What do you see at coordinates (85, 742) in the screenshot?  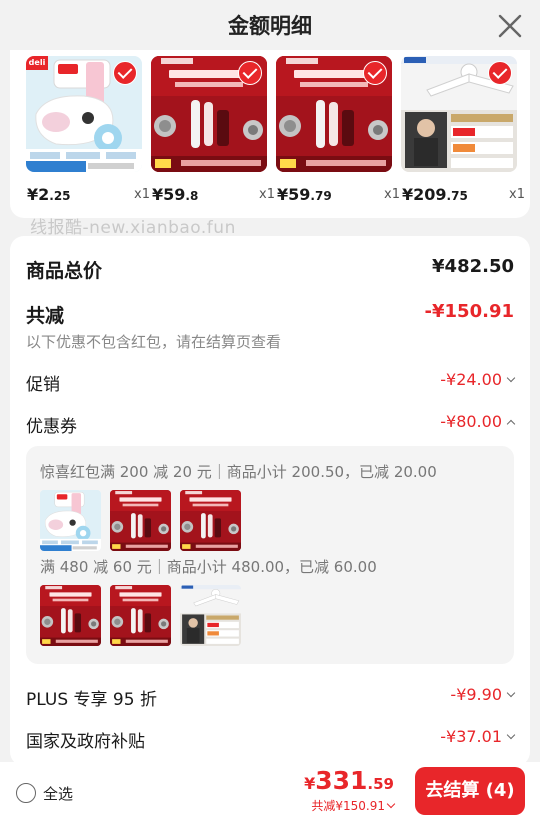 I see `subsidy-label: 国家及政府补贴` at bounding box center [85, 742].